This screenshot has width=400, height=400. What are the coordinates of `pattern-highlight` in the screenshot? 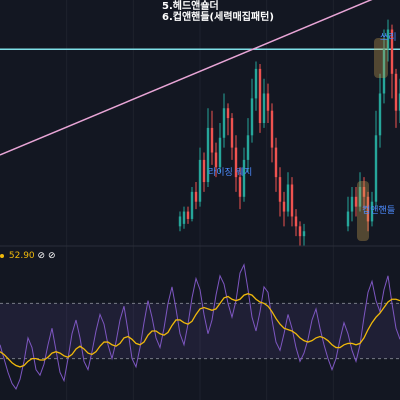 It's located at (381, 58).